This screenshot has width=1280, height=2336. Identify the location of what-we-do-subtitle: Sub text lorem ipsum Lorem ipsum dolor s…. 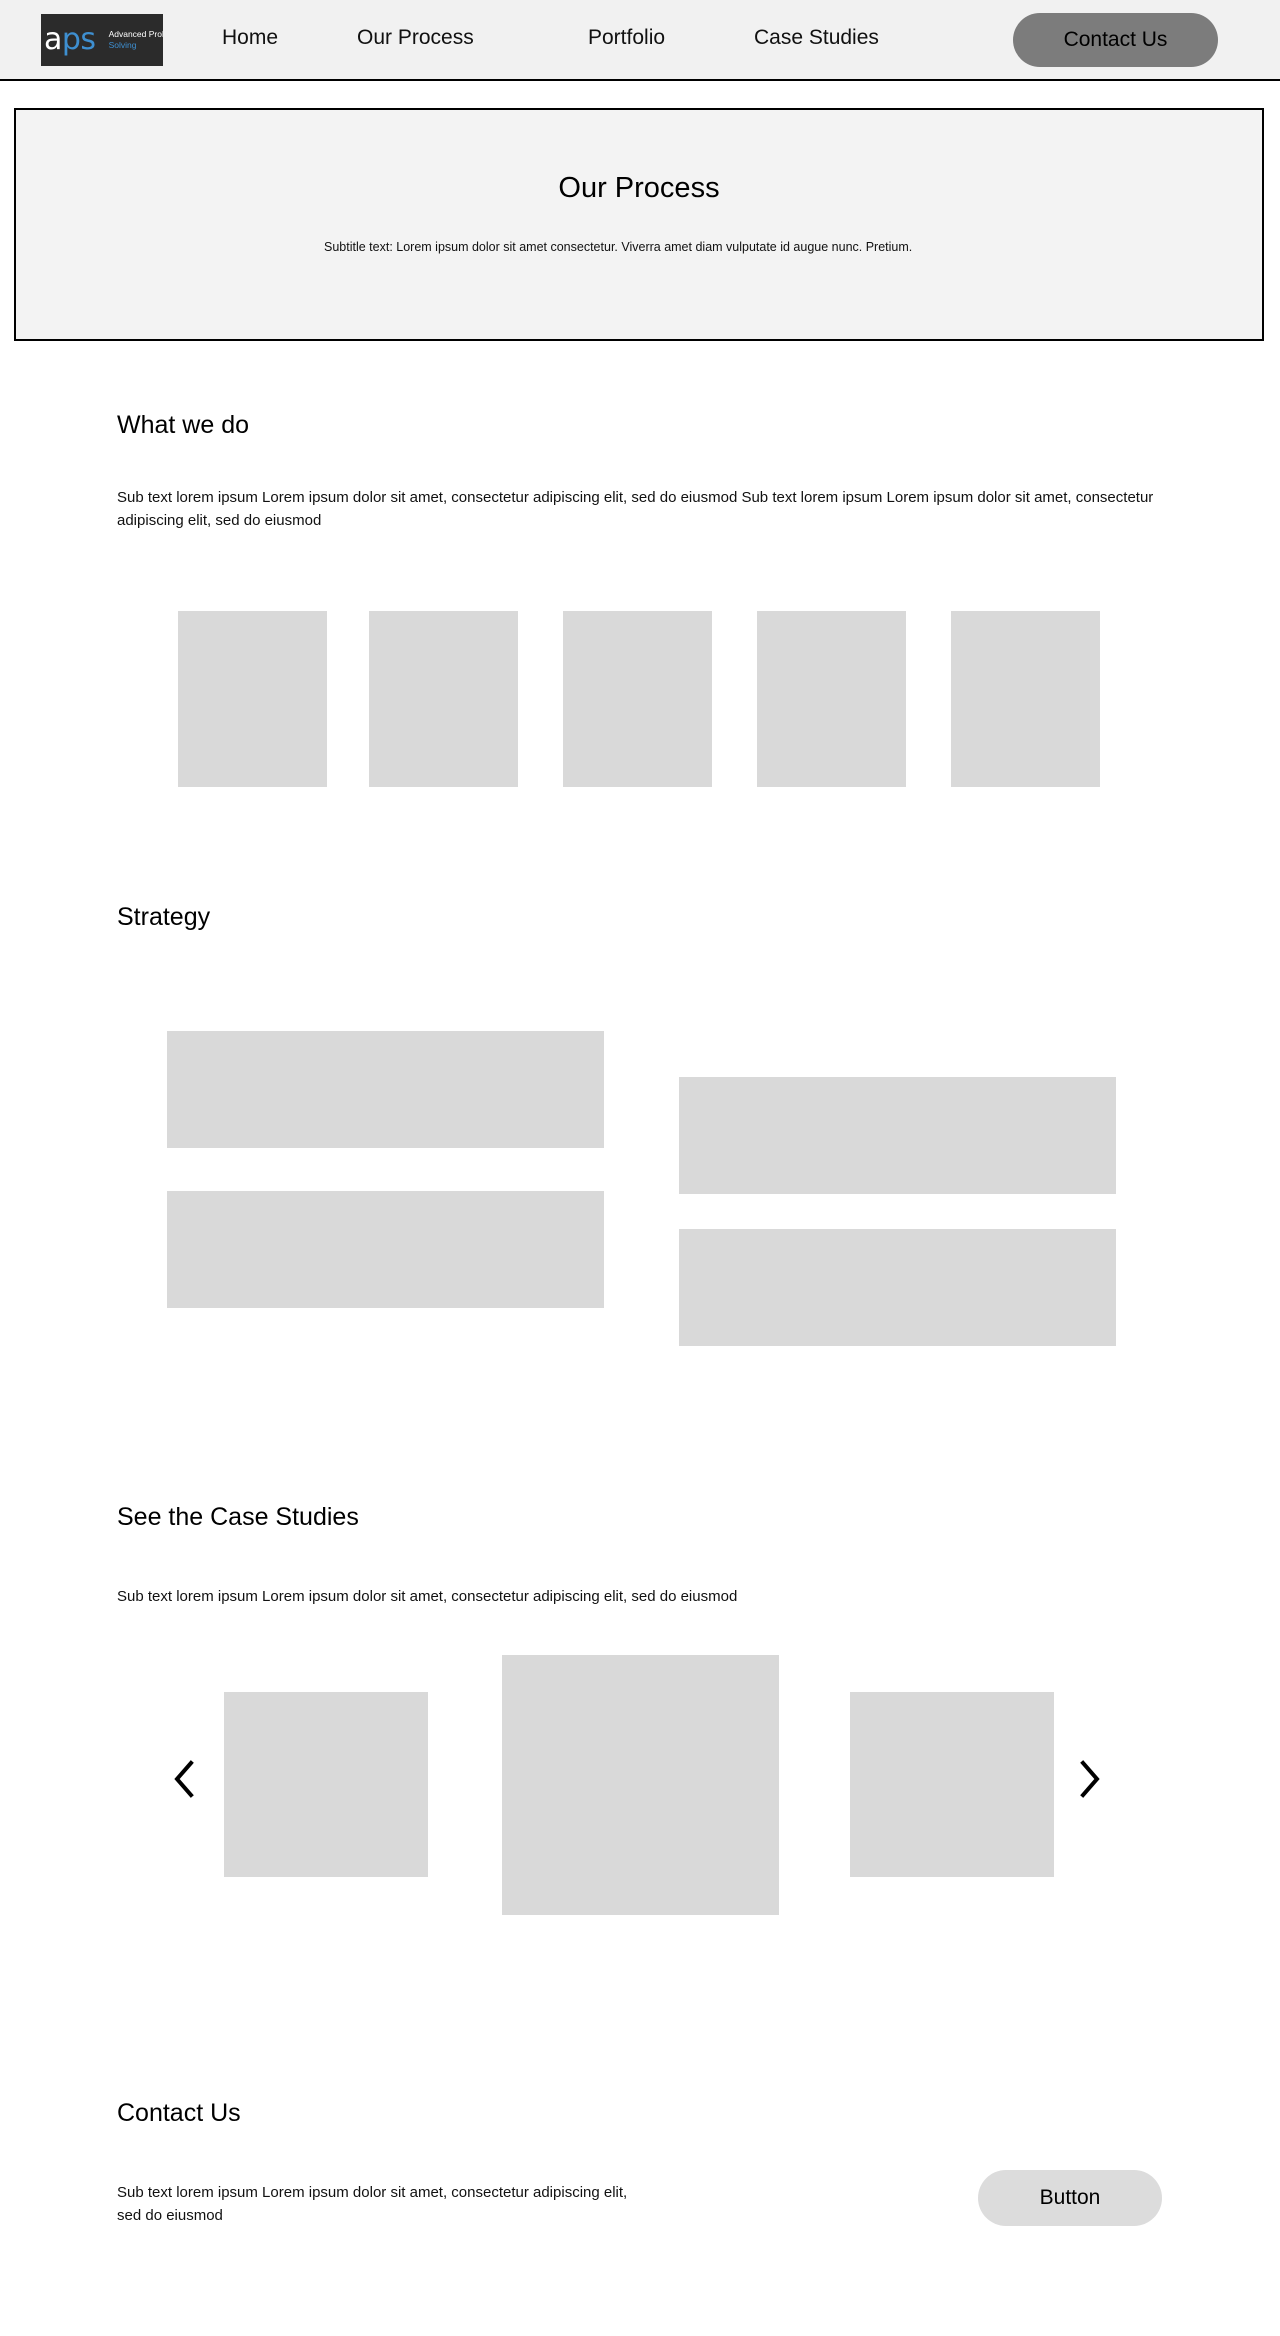
(635, 509).